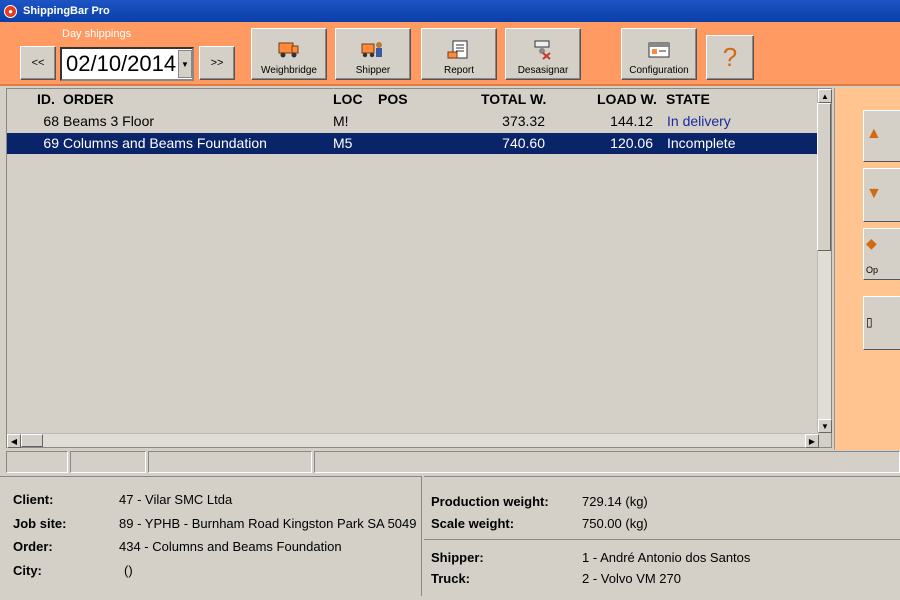 This screenshot has height=600, width=900. Describe the element at coordinates (393, 99) in the screenshot. I see `header-pos: POS` at that location.